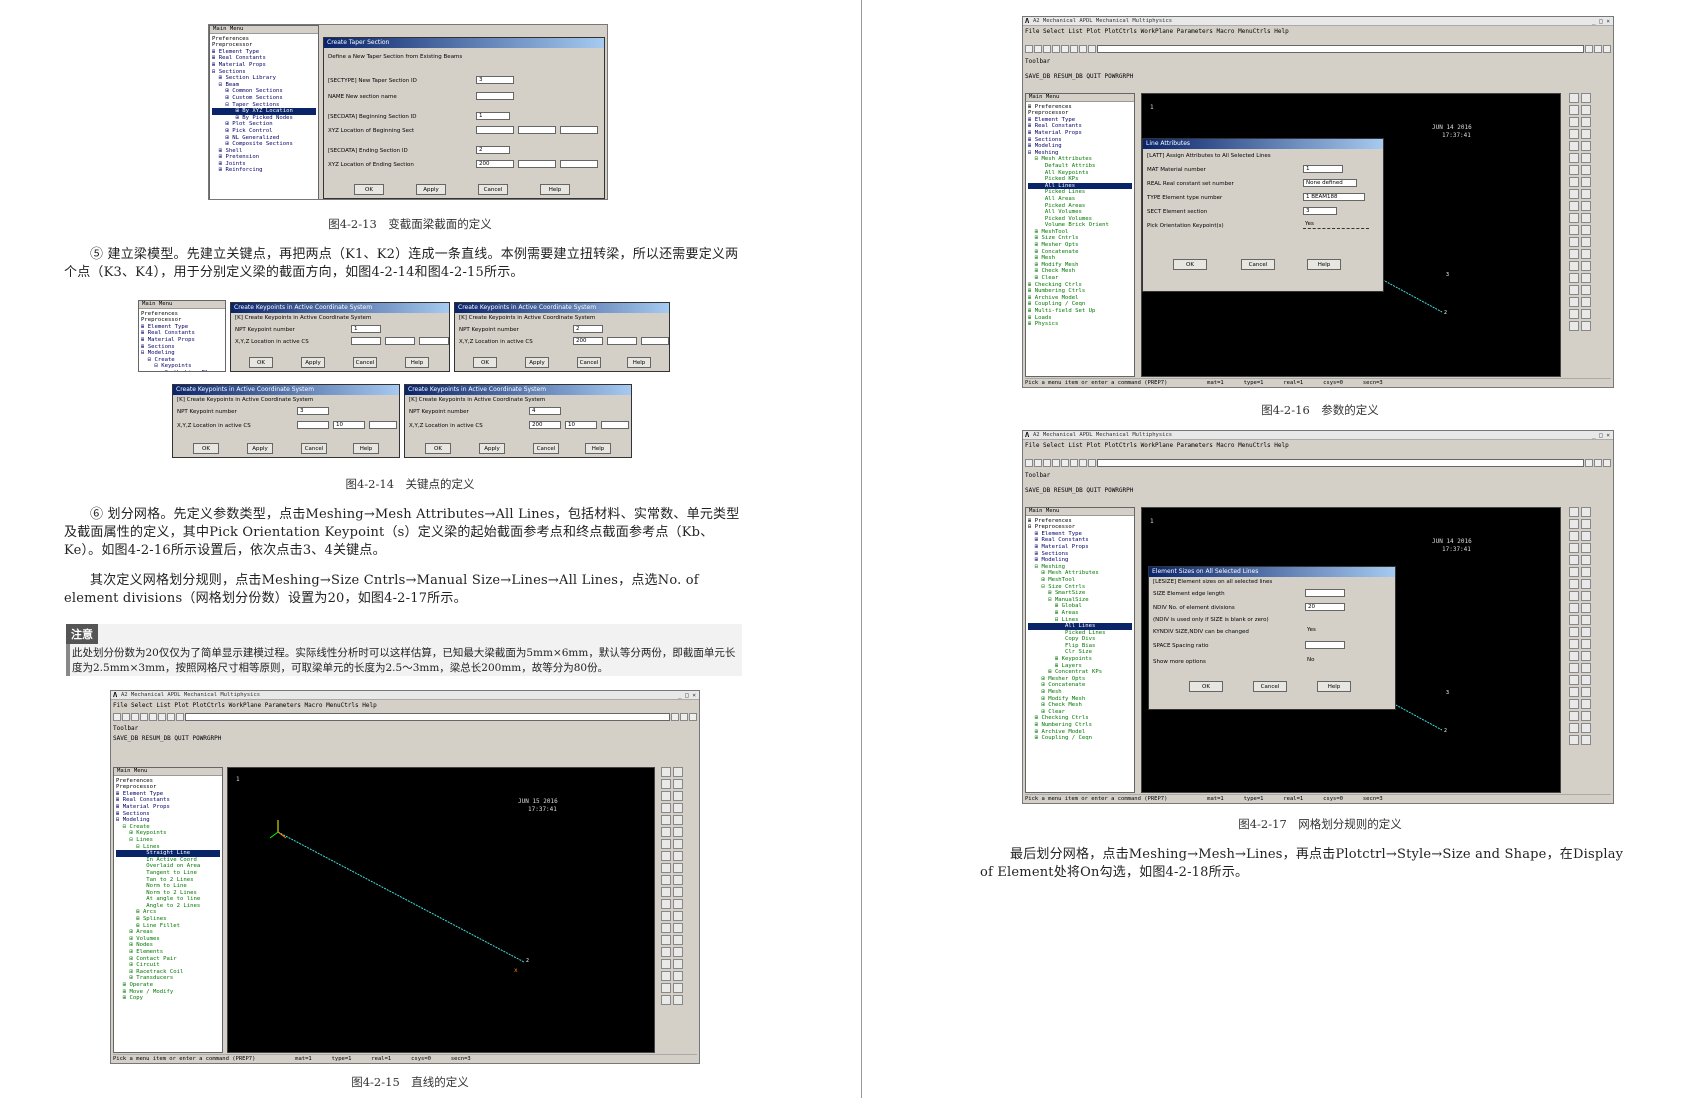 The height and width of the screenshot is (1098, 1702). What do you see at coordinates (1330, 183) in the screenshot?
I see `select-real: None defined` at bounding box center [1330, 183].